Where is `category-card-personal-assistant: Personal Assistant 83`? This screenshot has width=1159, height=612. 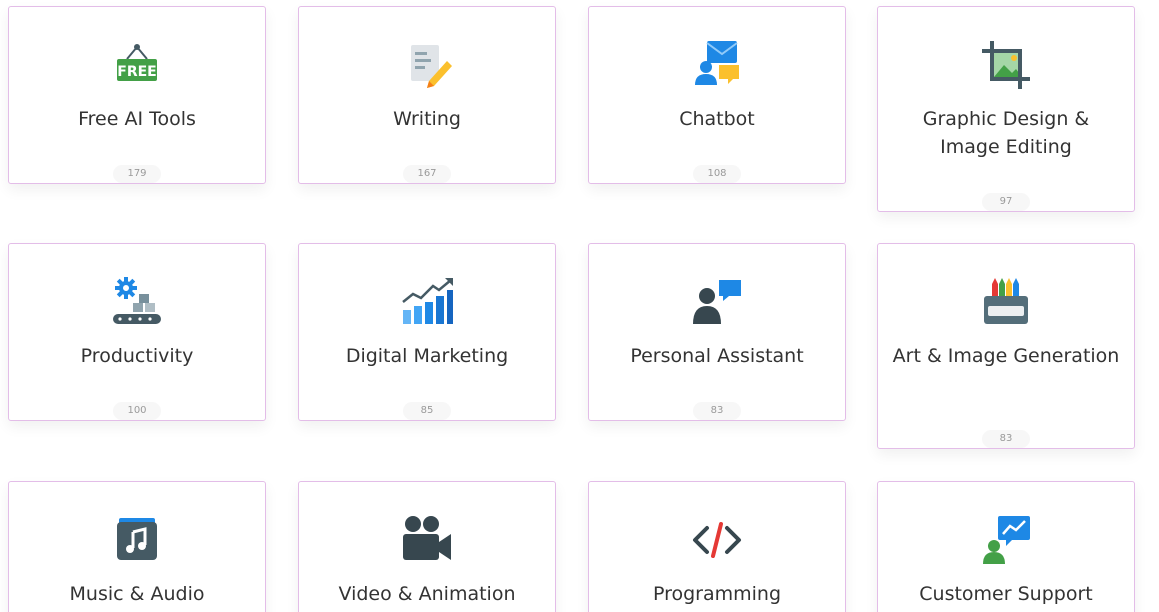
category-card-personal-assistant: Personal Assistant 83 is located at coordinates (717, 332).